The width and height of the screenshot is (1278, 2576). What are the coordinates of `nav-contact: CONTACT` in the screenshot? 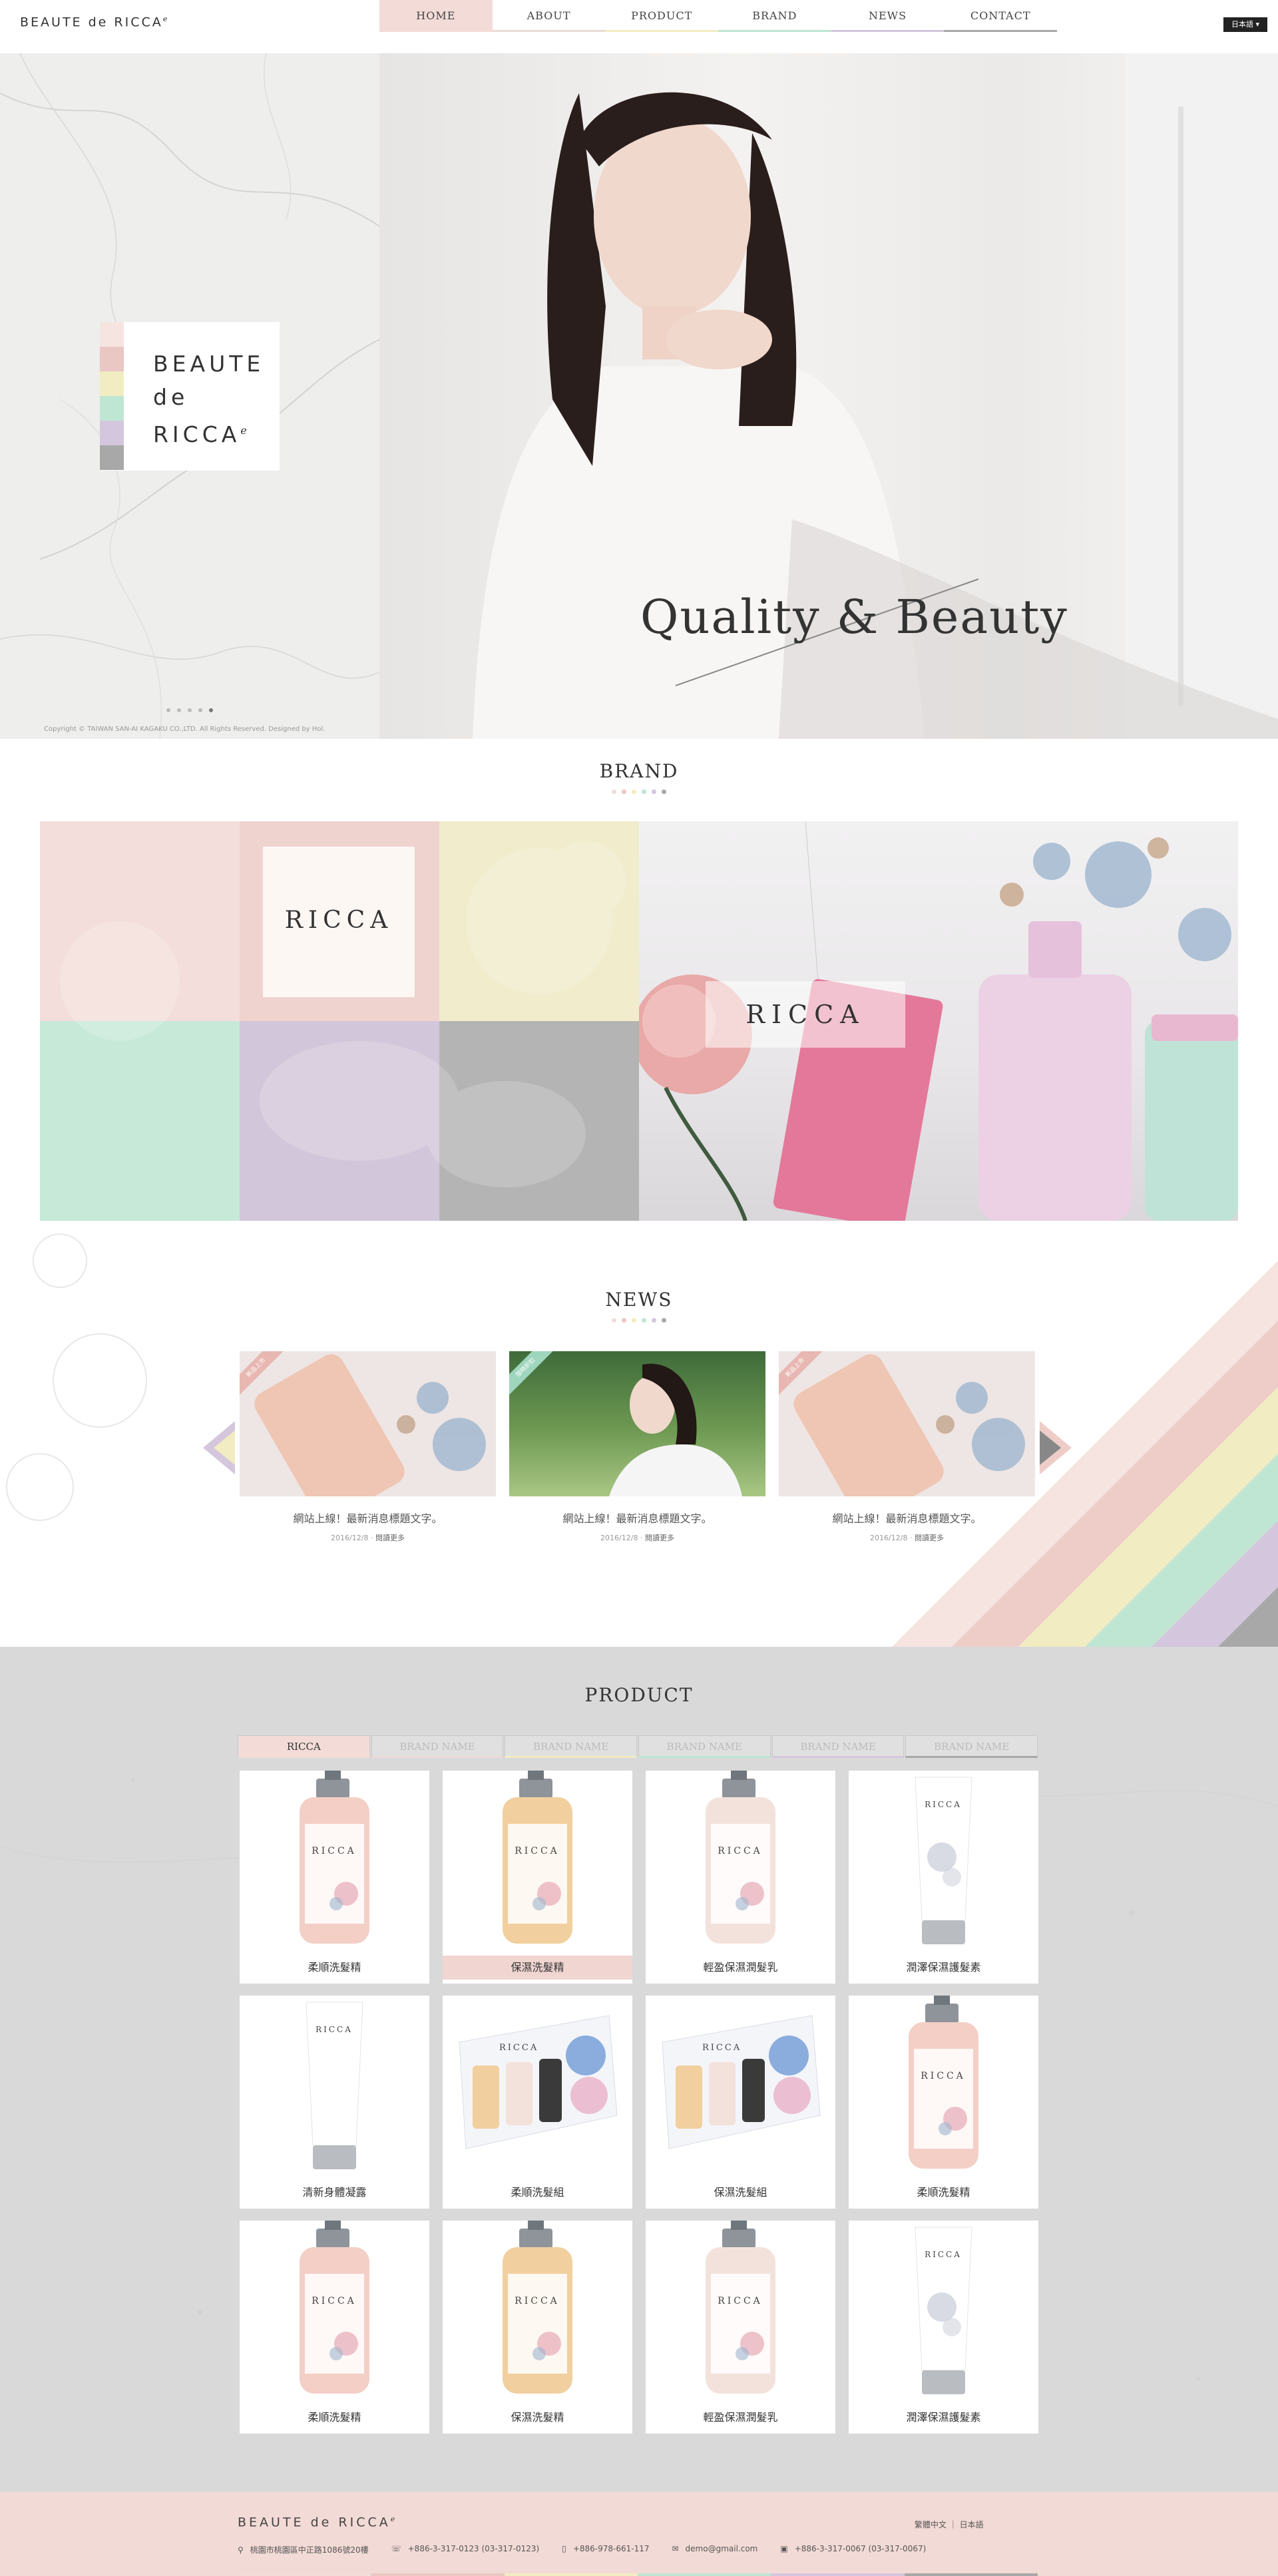 It's located at (1001, 16).